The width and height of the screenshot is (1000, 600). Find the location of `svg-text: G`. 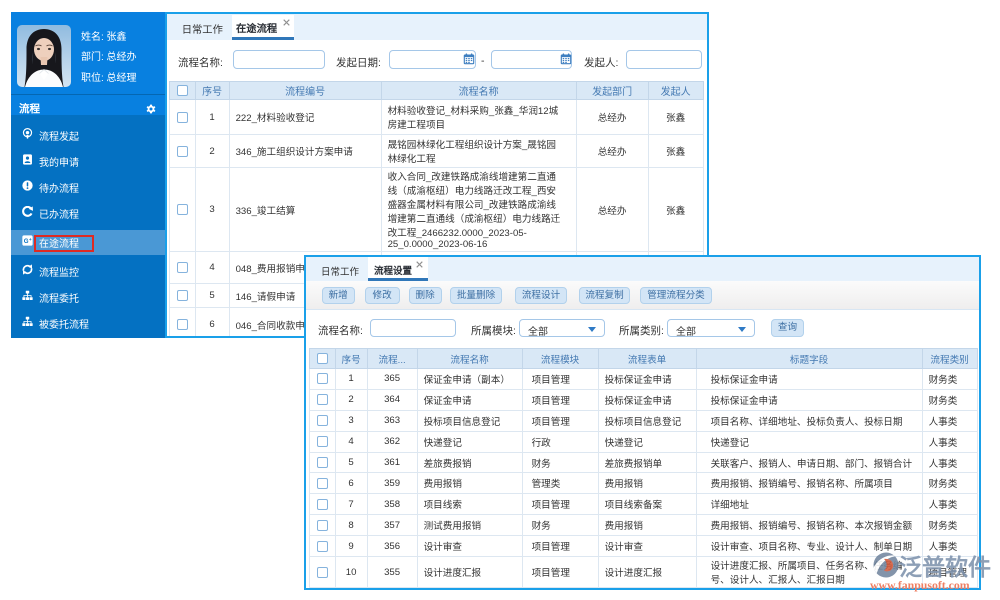

svg-text: G is located at coordinates (26, 240).